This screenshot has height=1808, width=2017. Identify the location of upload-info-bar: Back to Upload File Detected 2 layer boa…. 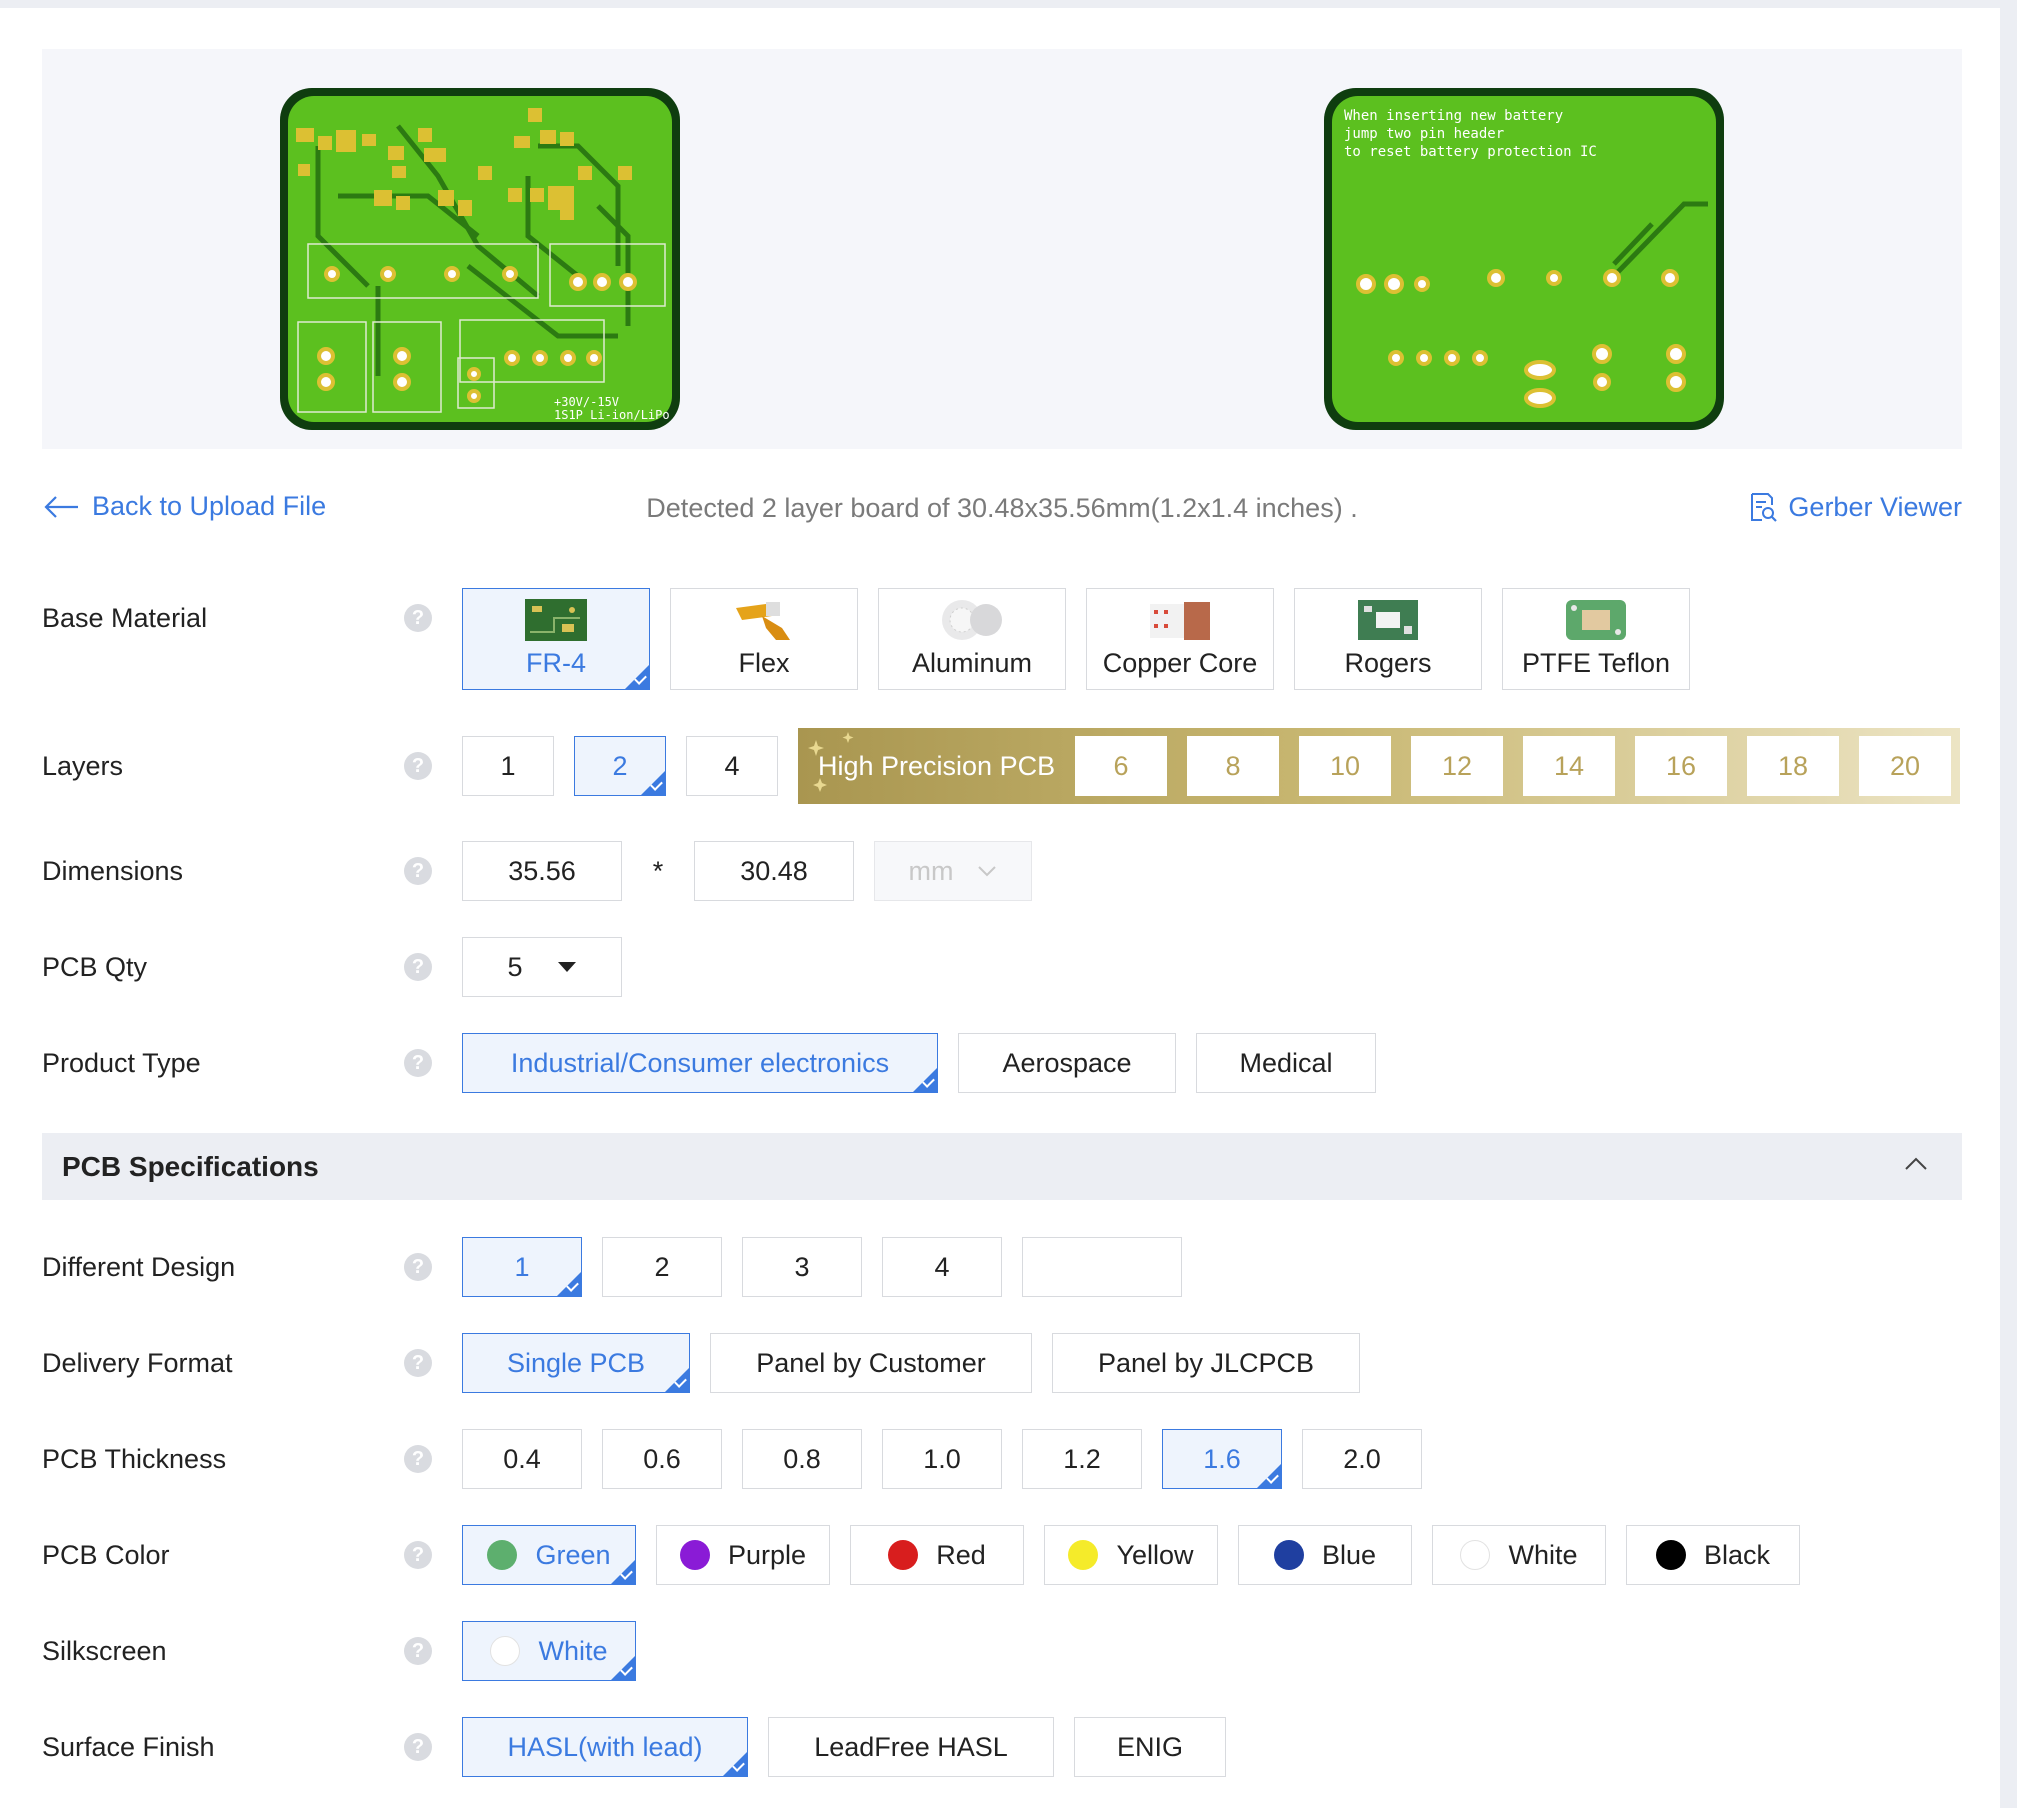
(1002, 508).